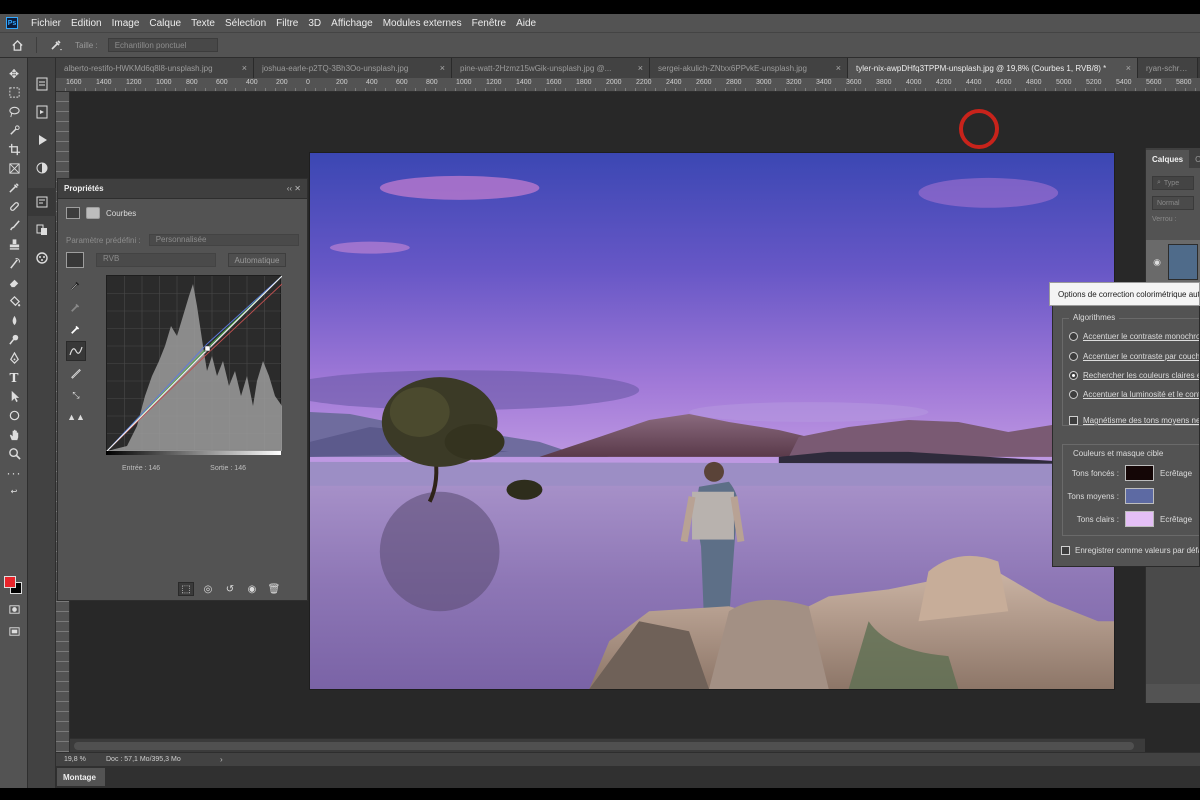  Describe the element at coordinates (257, 260) in the screenshot. I see `auto-button: Automatique` at that location.